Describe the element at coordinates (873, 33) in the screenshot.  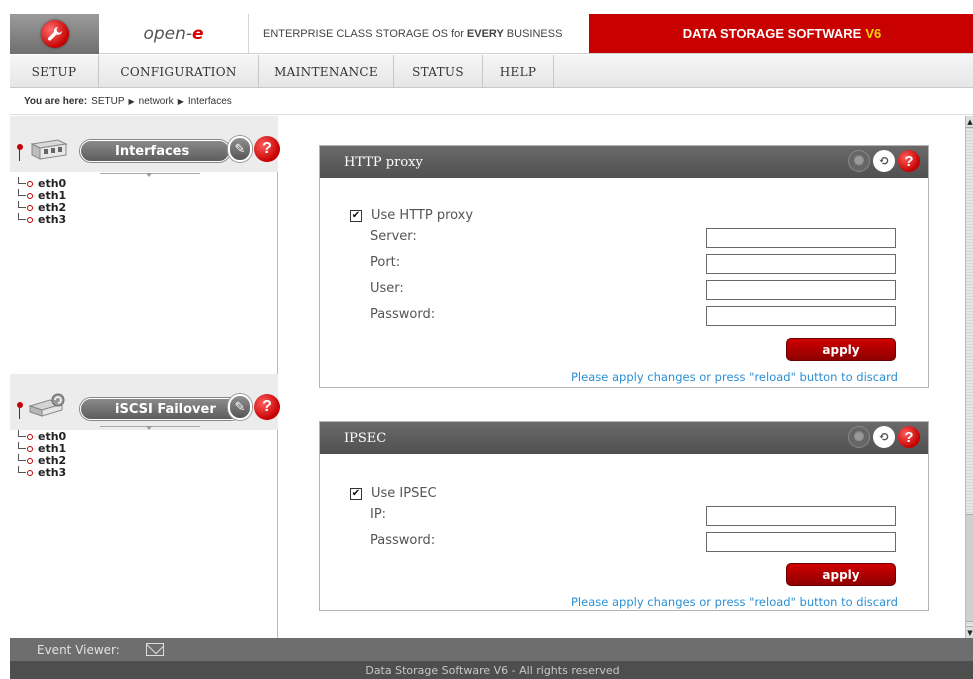
I see `product-version: V6` at that location.